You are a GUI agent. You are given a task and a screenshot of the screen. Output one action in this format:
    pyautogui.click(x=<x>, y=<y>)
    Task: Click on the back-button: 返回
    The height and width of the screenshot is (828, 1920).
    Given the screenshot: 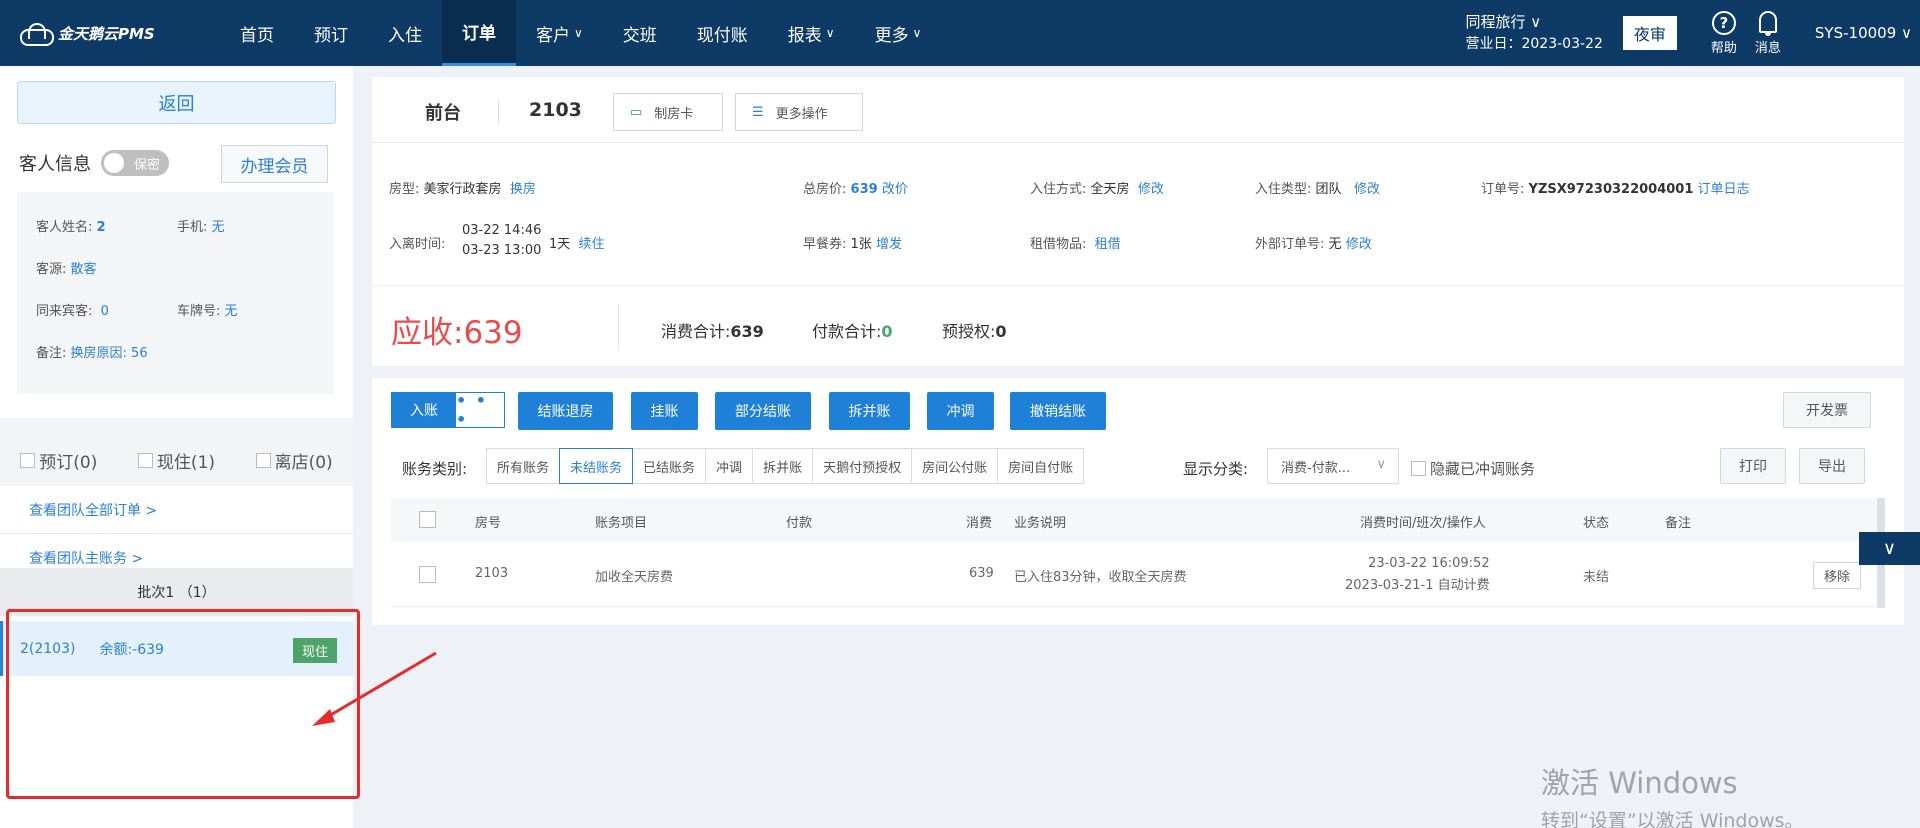 What is the action you would take?
    pyautogui.click(x=176, y=102)
    